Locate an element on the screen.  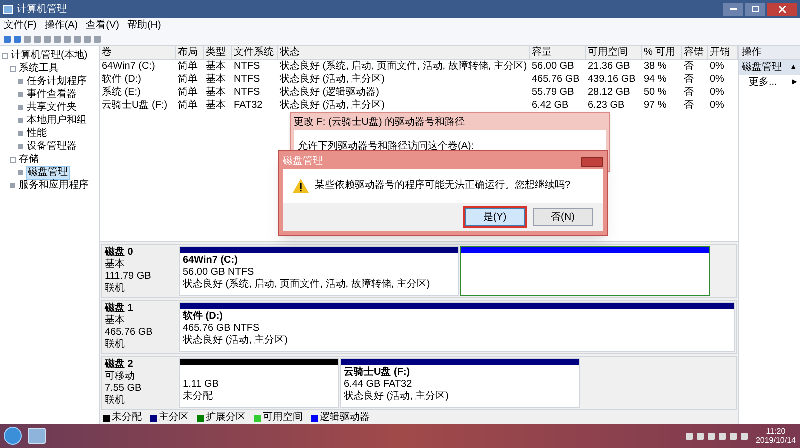
column-header: 布局 is located at coordinates (190, 52).